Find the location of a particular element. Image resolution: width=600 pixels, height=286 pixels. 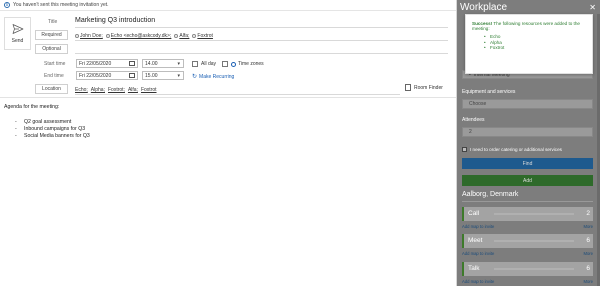

room-card-call: Call 2 is located at coordinates (527, 214).